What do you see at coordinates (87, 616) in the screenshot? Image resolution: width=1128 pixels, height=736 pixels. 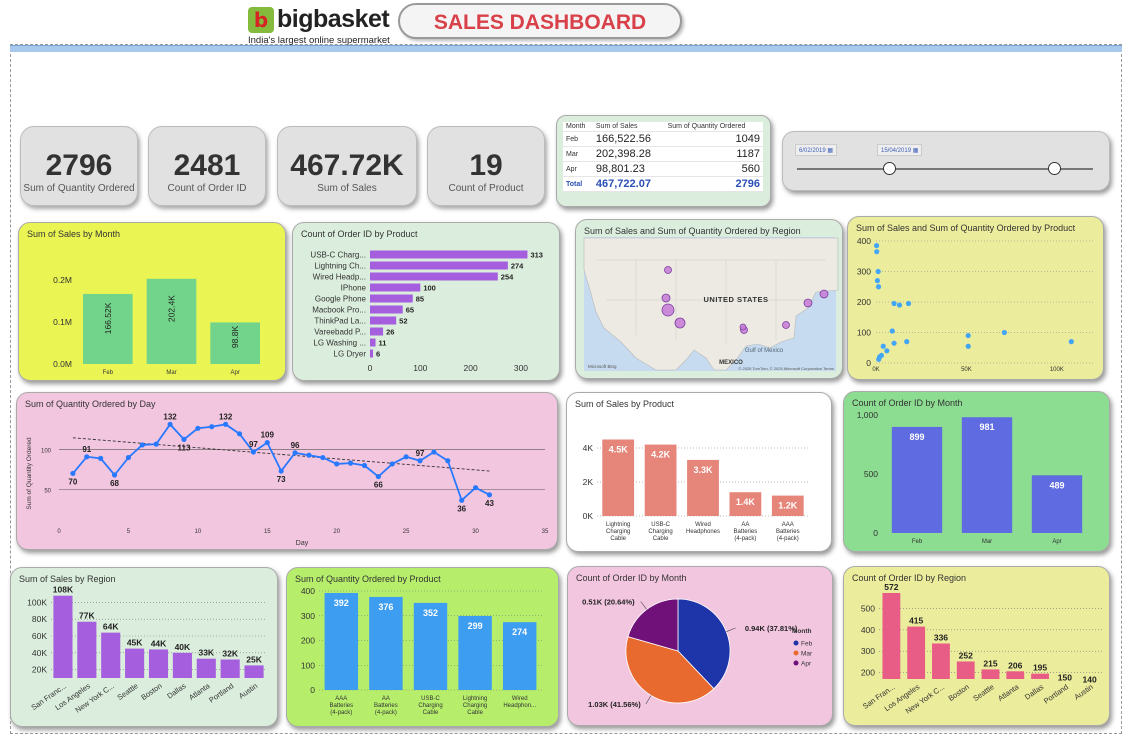 I see `data-label: 77K` at bounding box center [87, 616].